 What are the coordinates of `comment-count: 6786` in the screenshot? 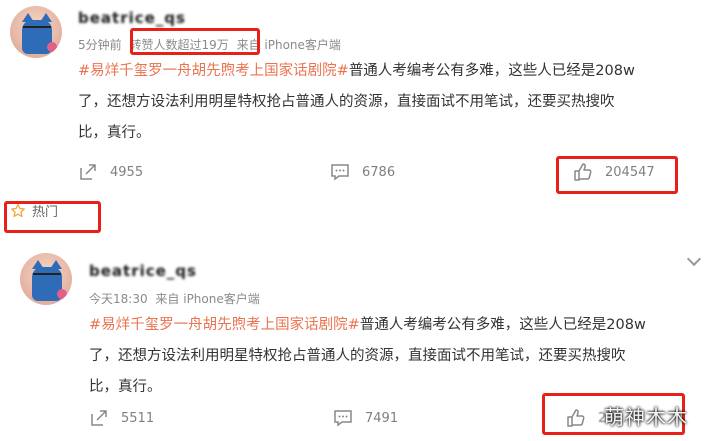 It's located at (379, 172).